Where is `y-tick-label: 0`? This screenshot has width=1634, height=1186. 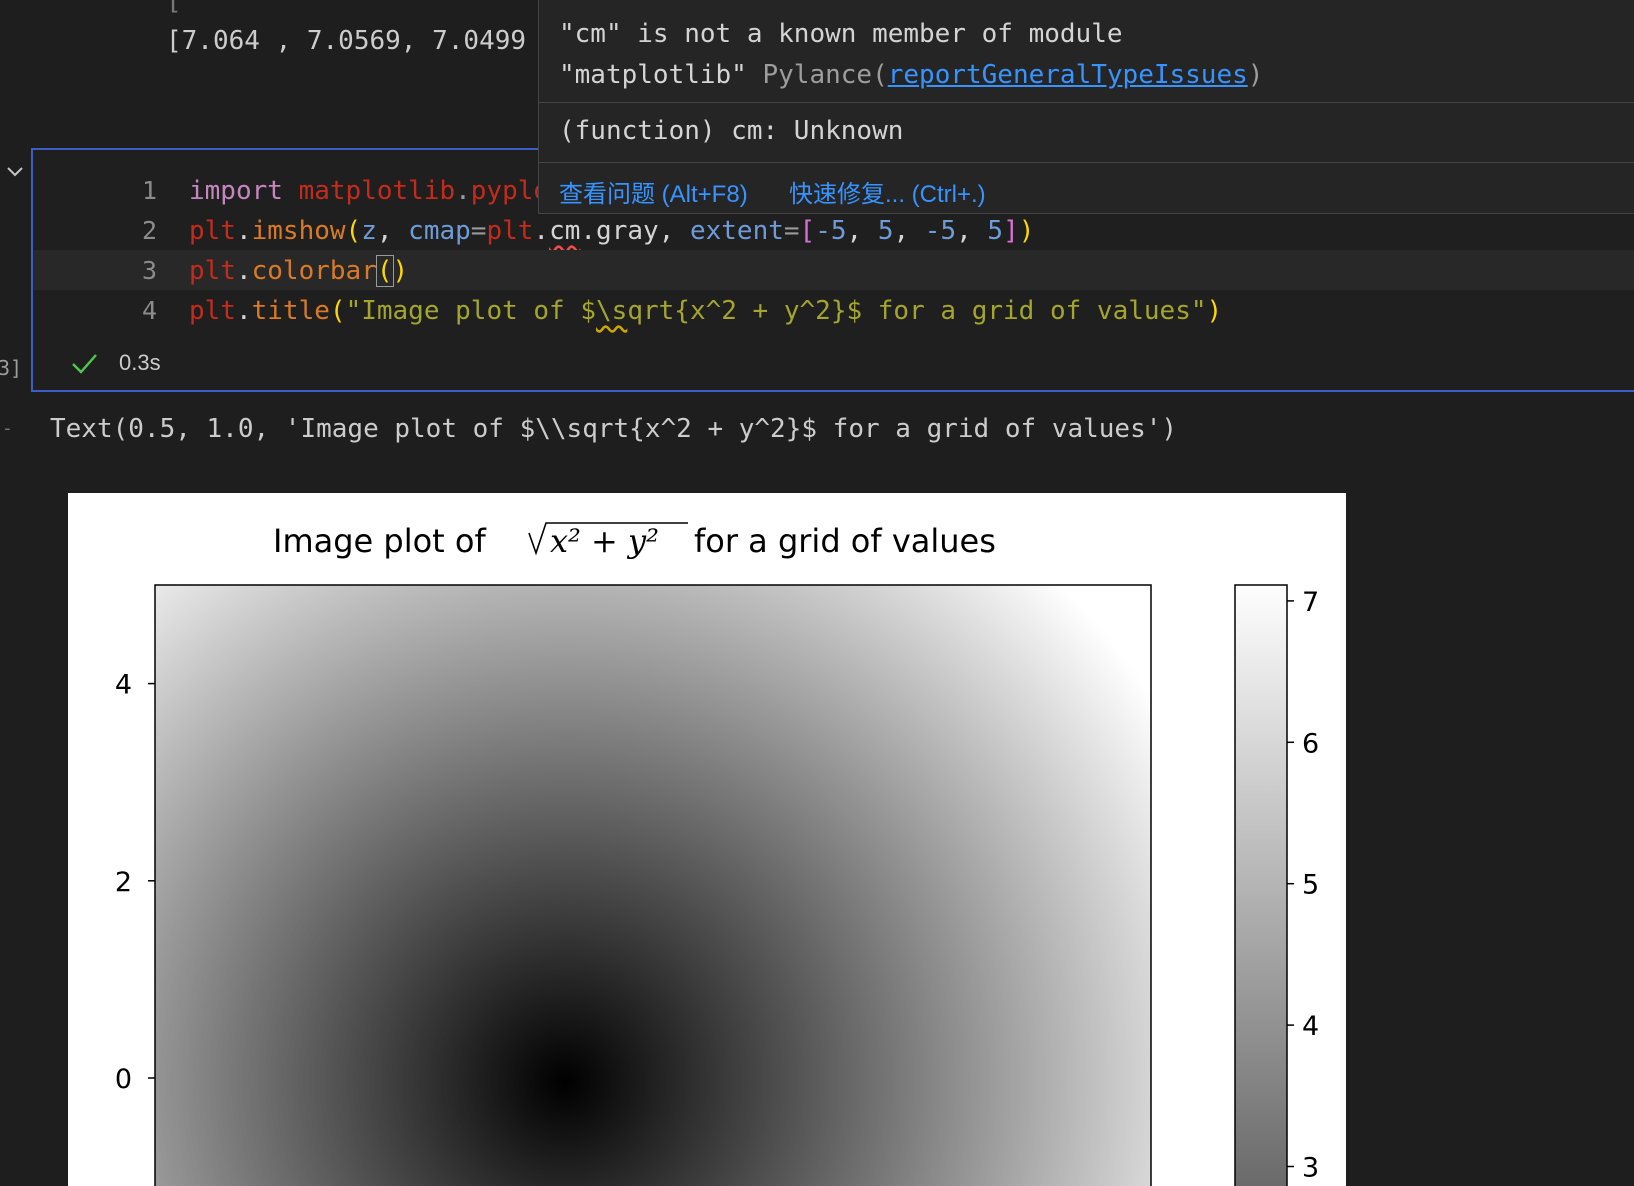
y-tick-label: 0 is located at coordinates (123, 1079).